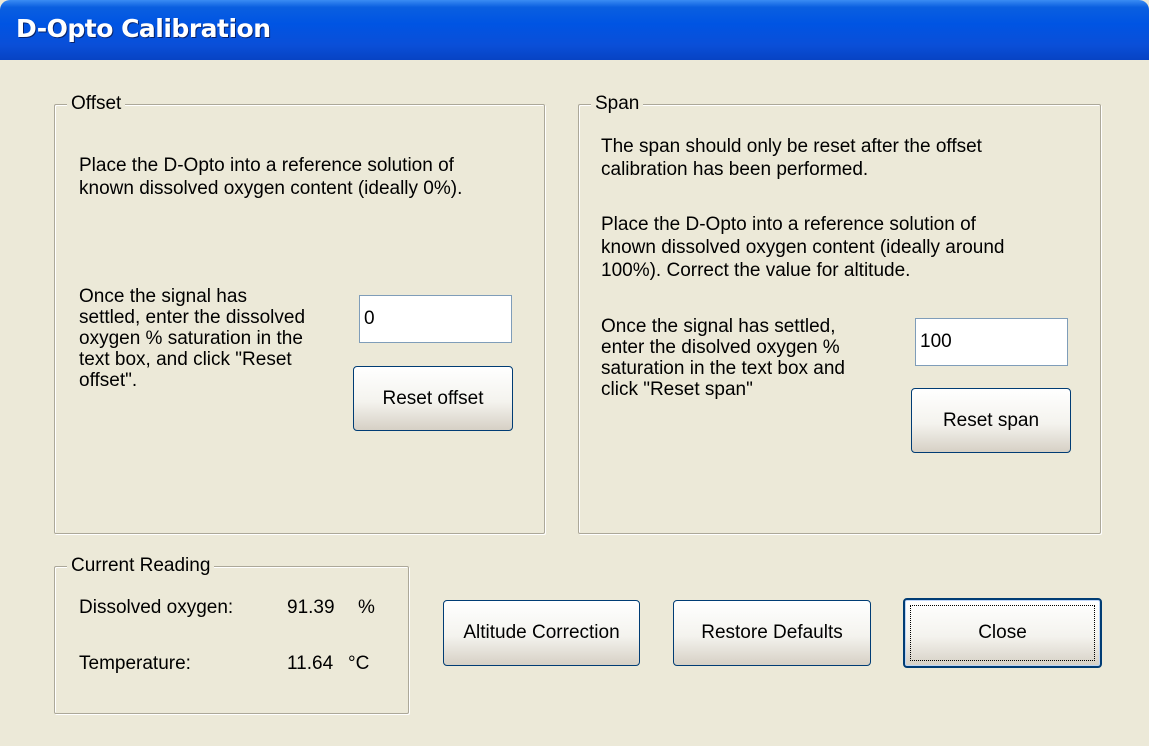 This screenshot has width=1149, height=746. I want to click on span-instr-line: Once the signal has settled,, so click(718, 326).